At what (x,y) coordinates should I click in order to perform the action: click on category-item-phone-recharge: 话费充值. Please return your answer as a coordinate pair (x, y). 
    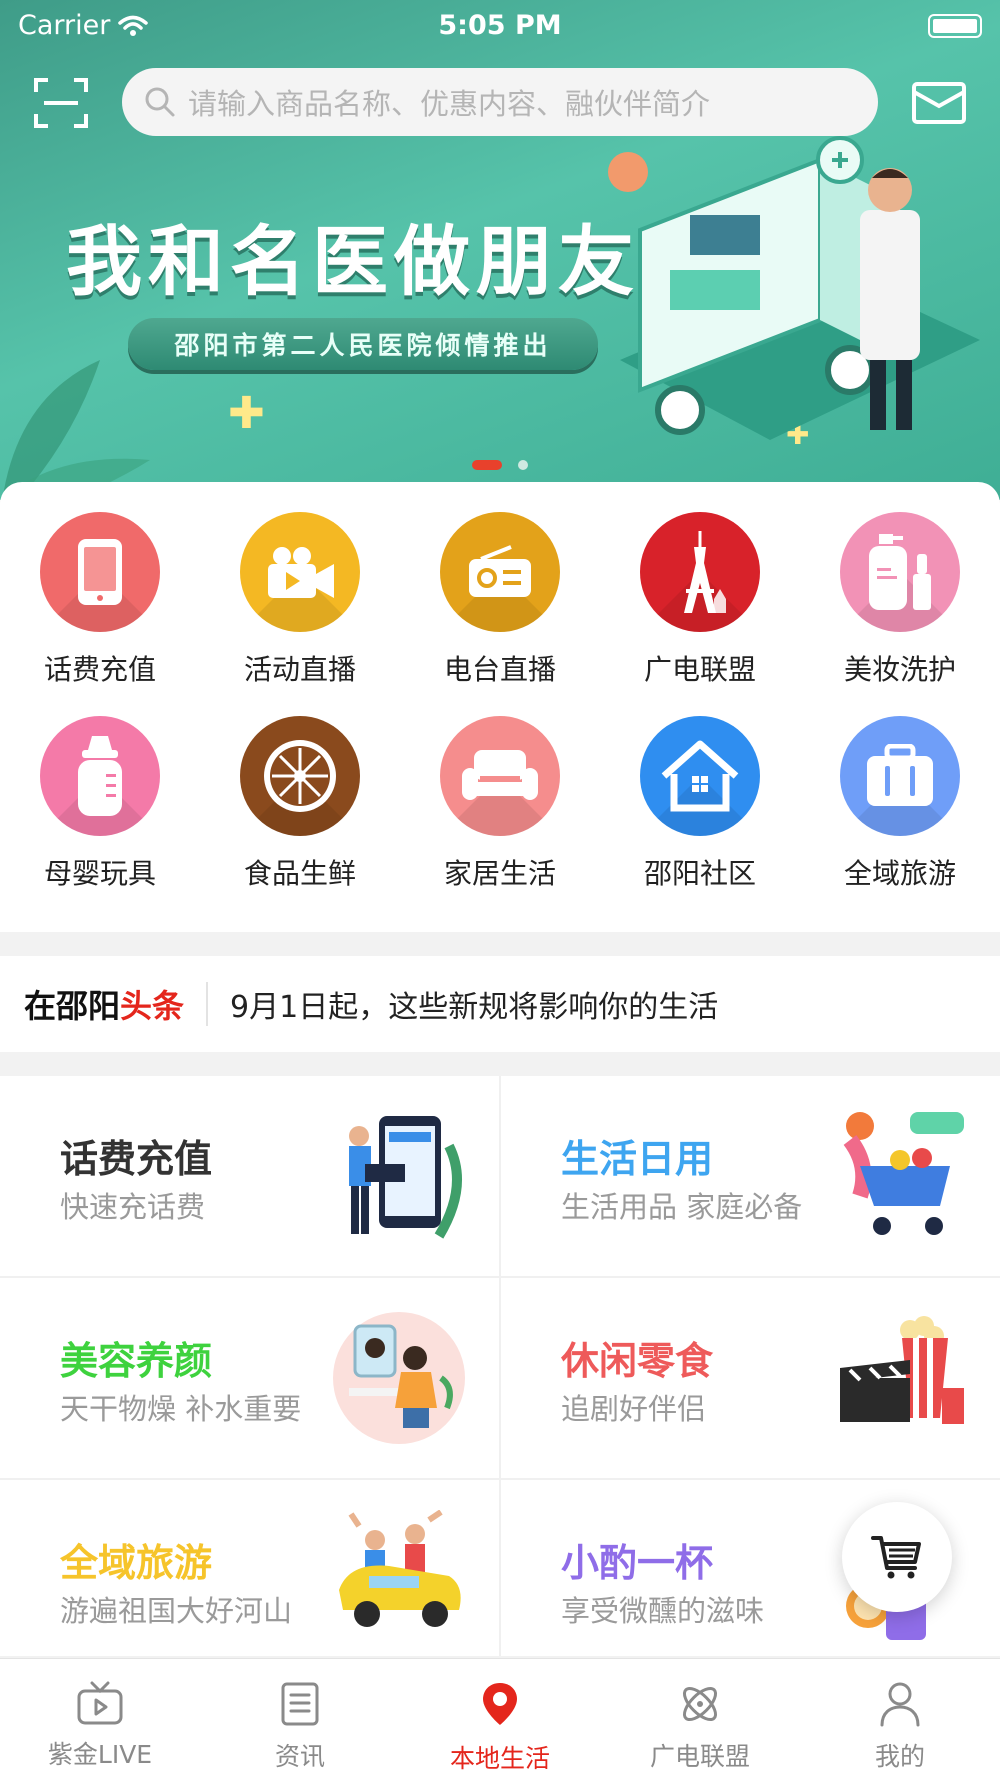
    Looking at the image, I should click on (100, 600).